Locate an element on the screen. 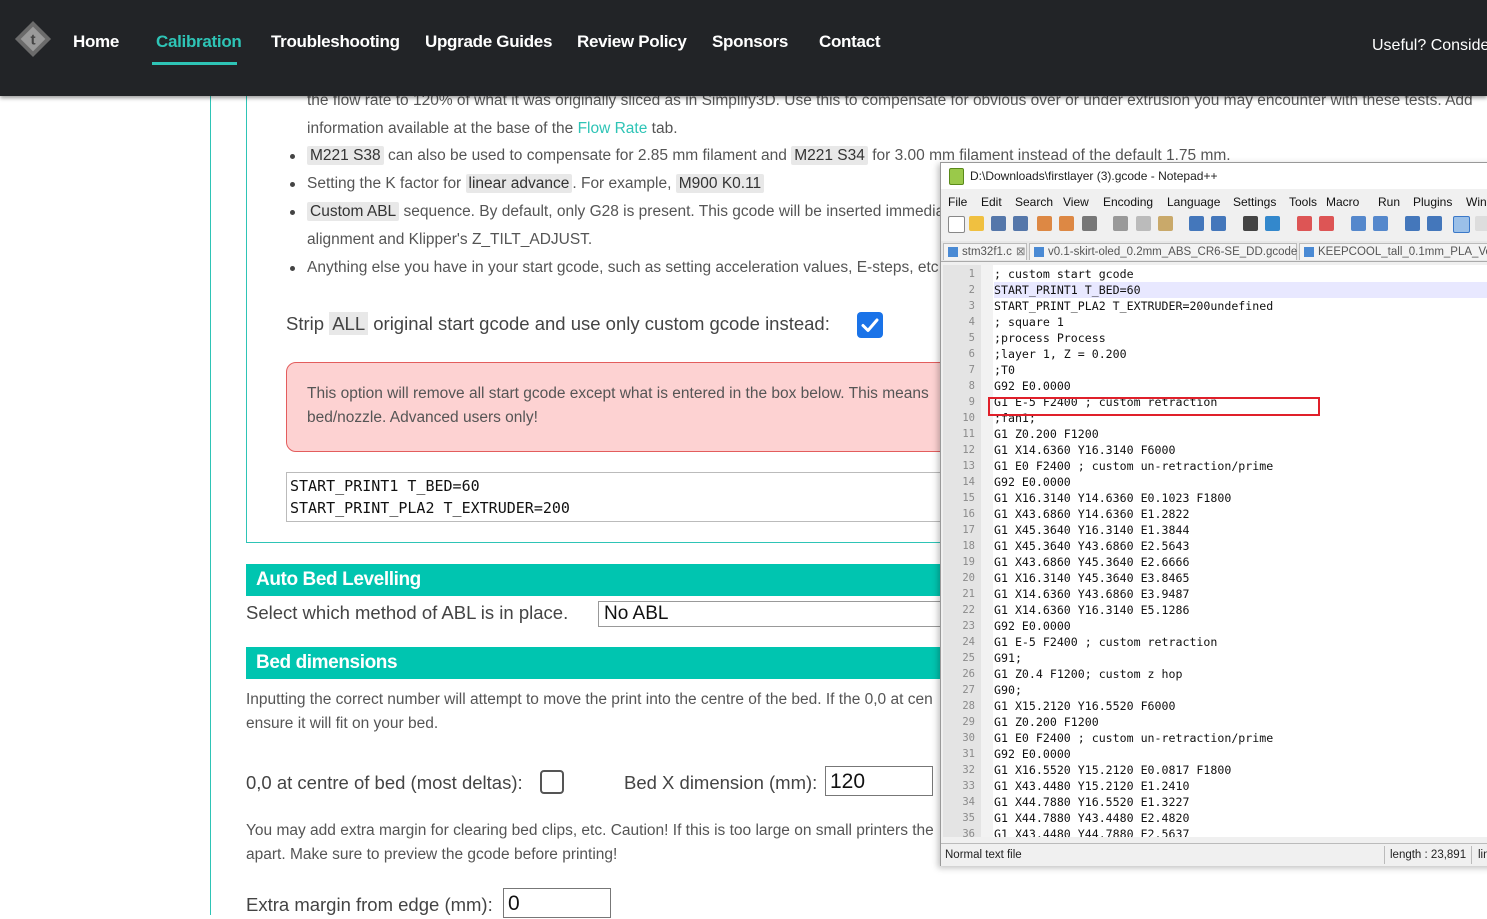 This screenshot has width=1487, height=919. zoom-in-icon is located at coordinates (1304, 223).